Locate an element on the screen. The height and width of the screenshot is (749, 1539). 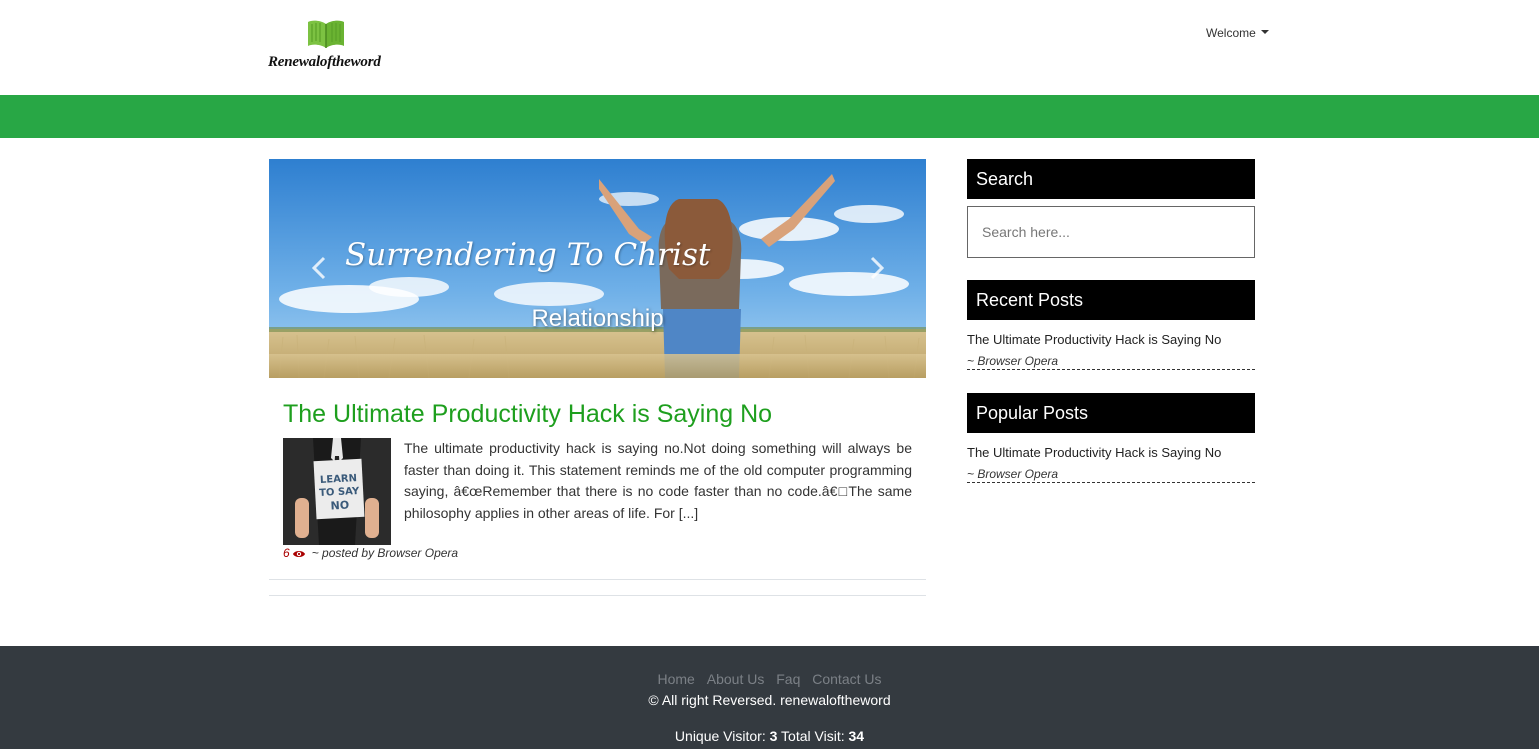
footer-nav: Home About Us Faq Contact Us is located at coordinates (769, 679).